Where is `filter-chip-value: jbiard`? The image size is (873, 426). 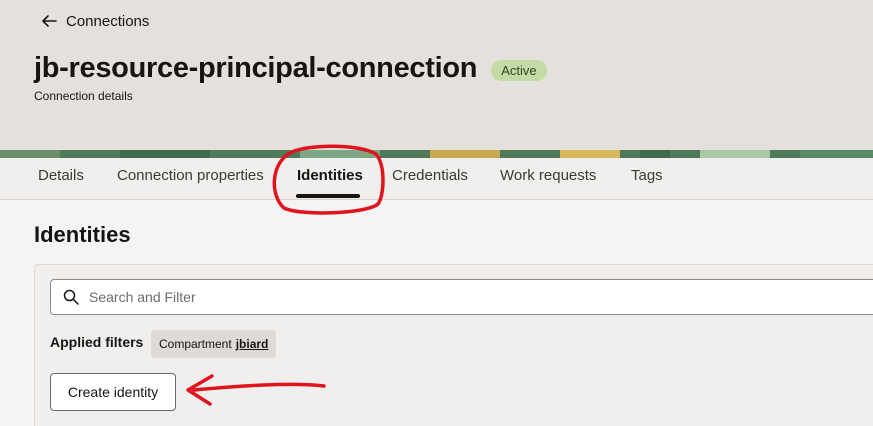 filter-chip-value: jbiard is located at coordinates (252, 344).